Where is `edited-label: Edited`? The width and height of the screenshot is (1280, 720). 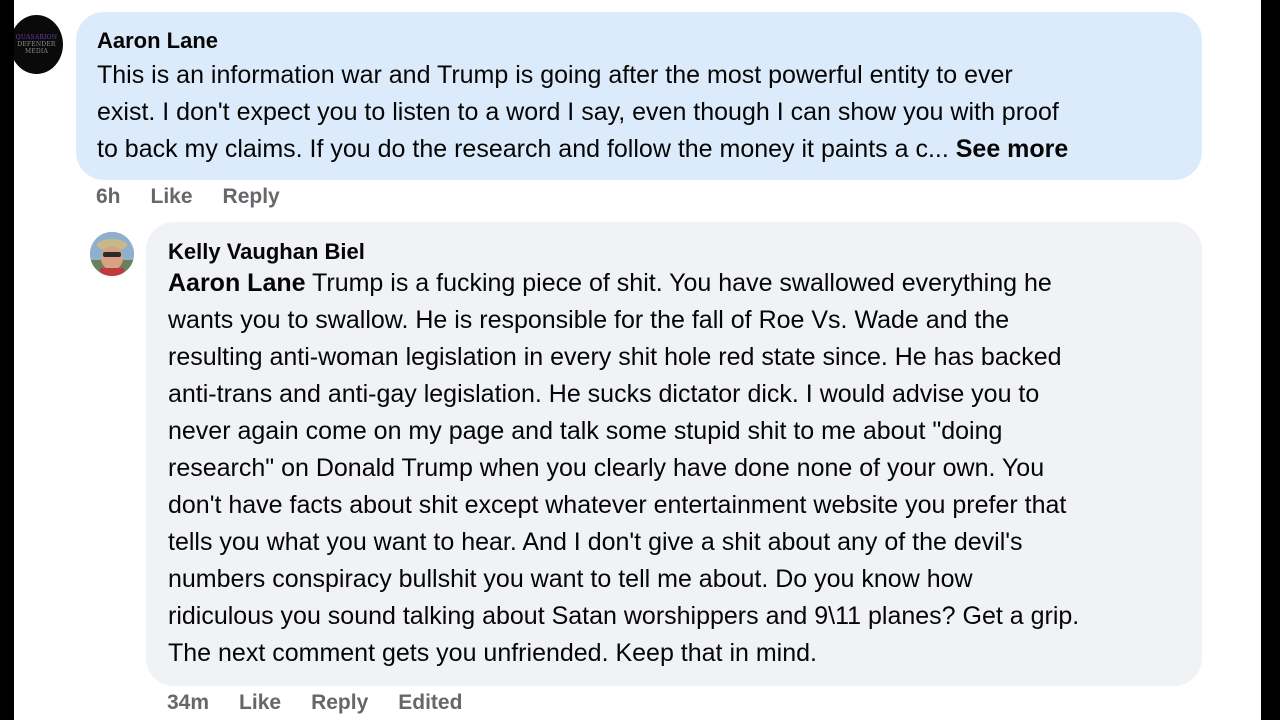 edited-label: Edited is located at coordinates (430, 703).